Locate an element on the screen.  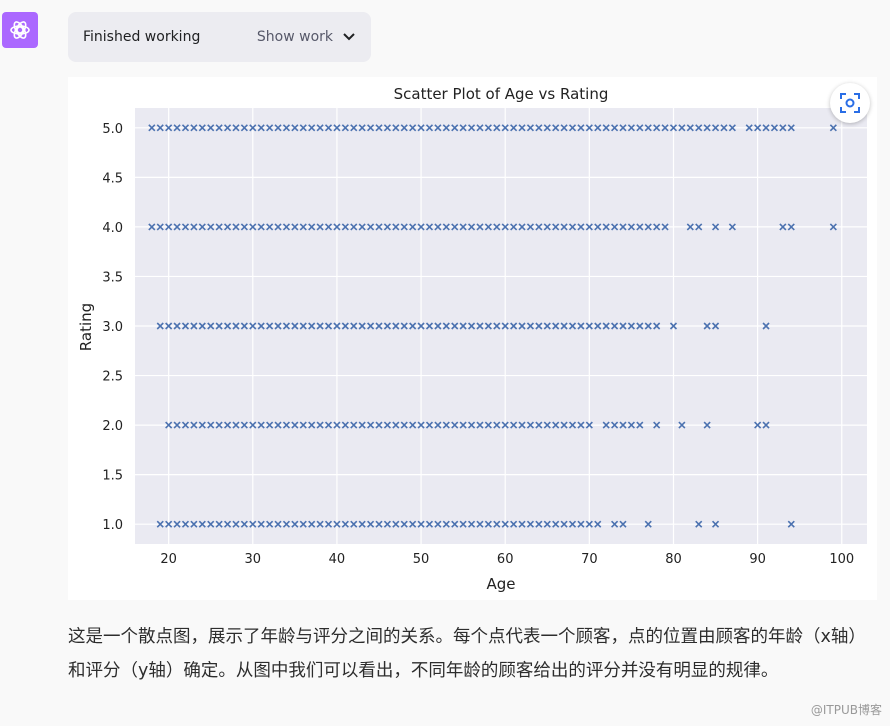
y-tick-label: 3.5 is located at coordinates (112, 277).